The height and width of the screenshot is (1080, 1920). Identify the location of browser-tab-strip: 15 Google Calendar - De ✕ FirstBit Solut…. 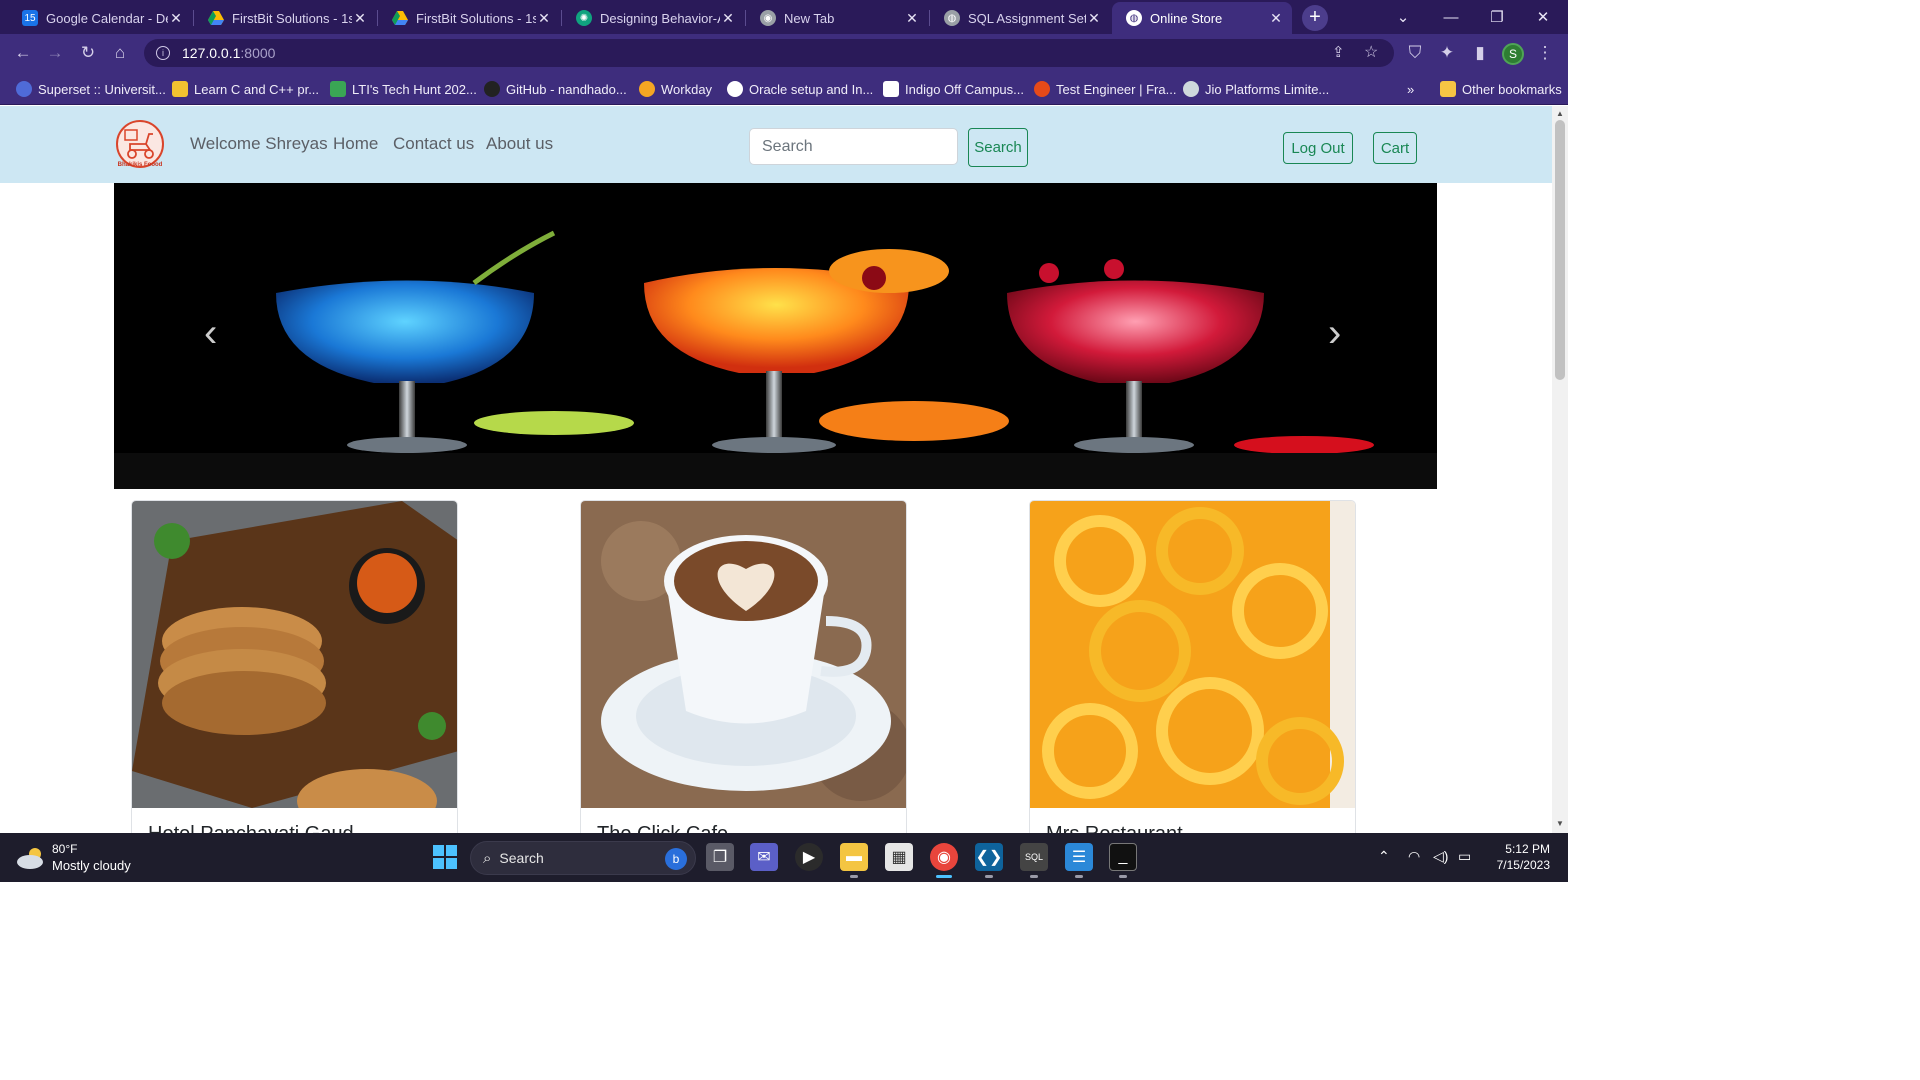
(784, 17).